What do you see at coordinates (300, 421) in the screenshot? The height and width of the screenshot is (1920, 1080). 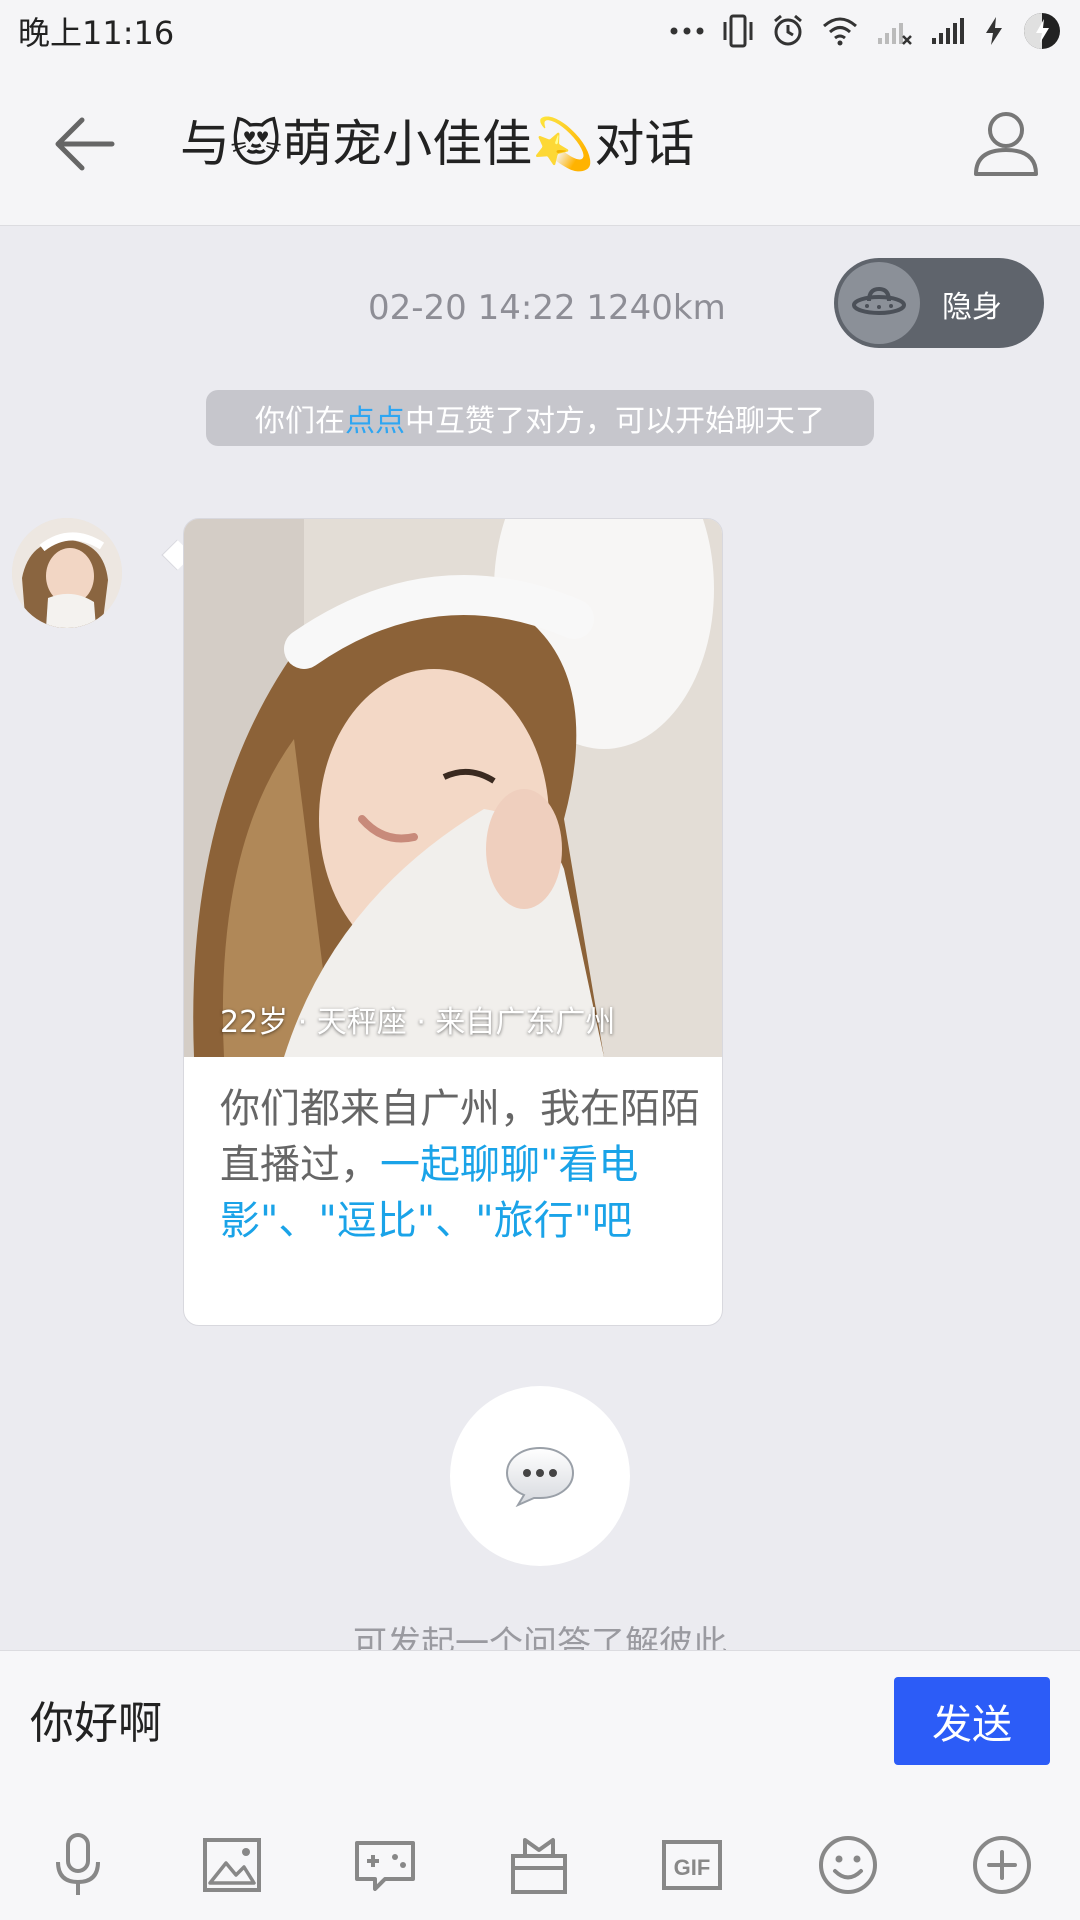 I see `notice-prefix: 你们在` at bounding box center [300, 421].